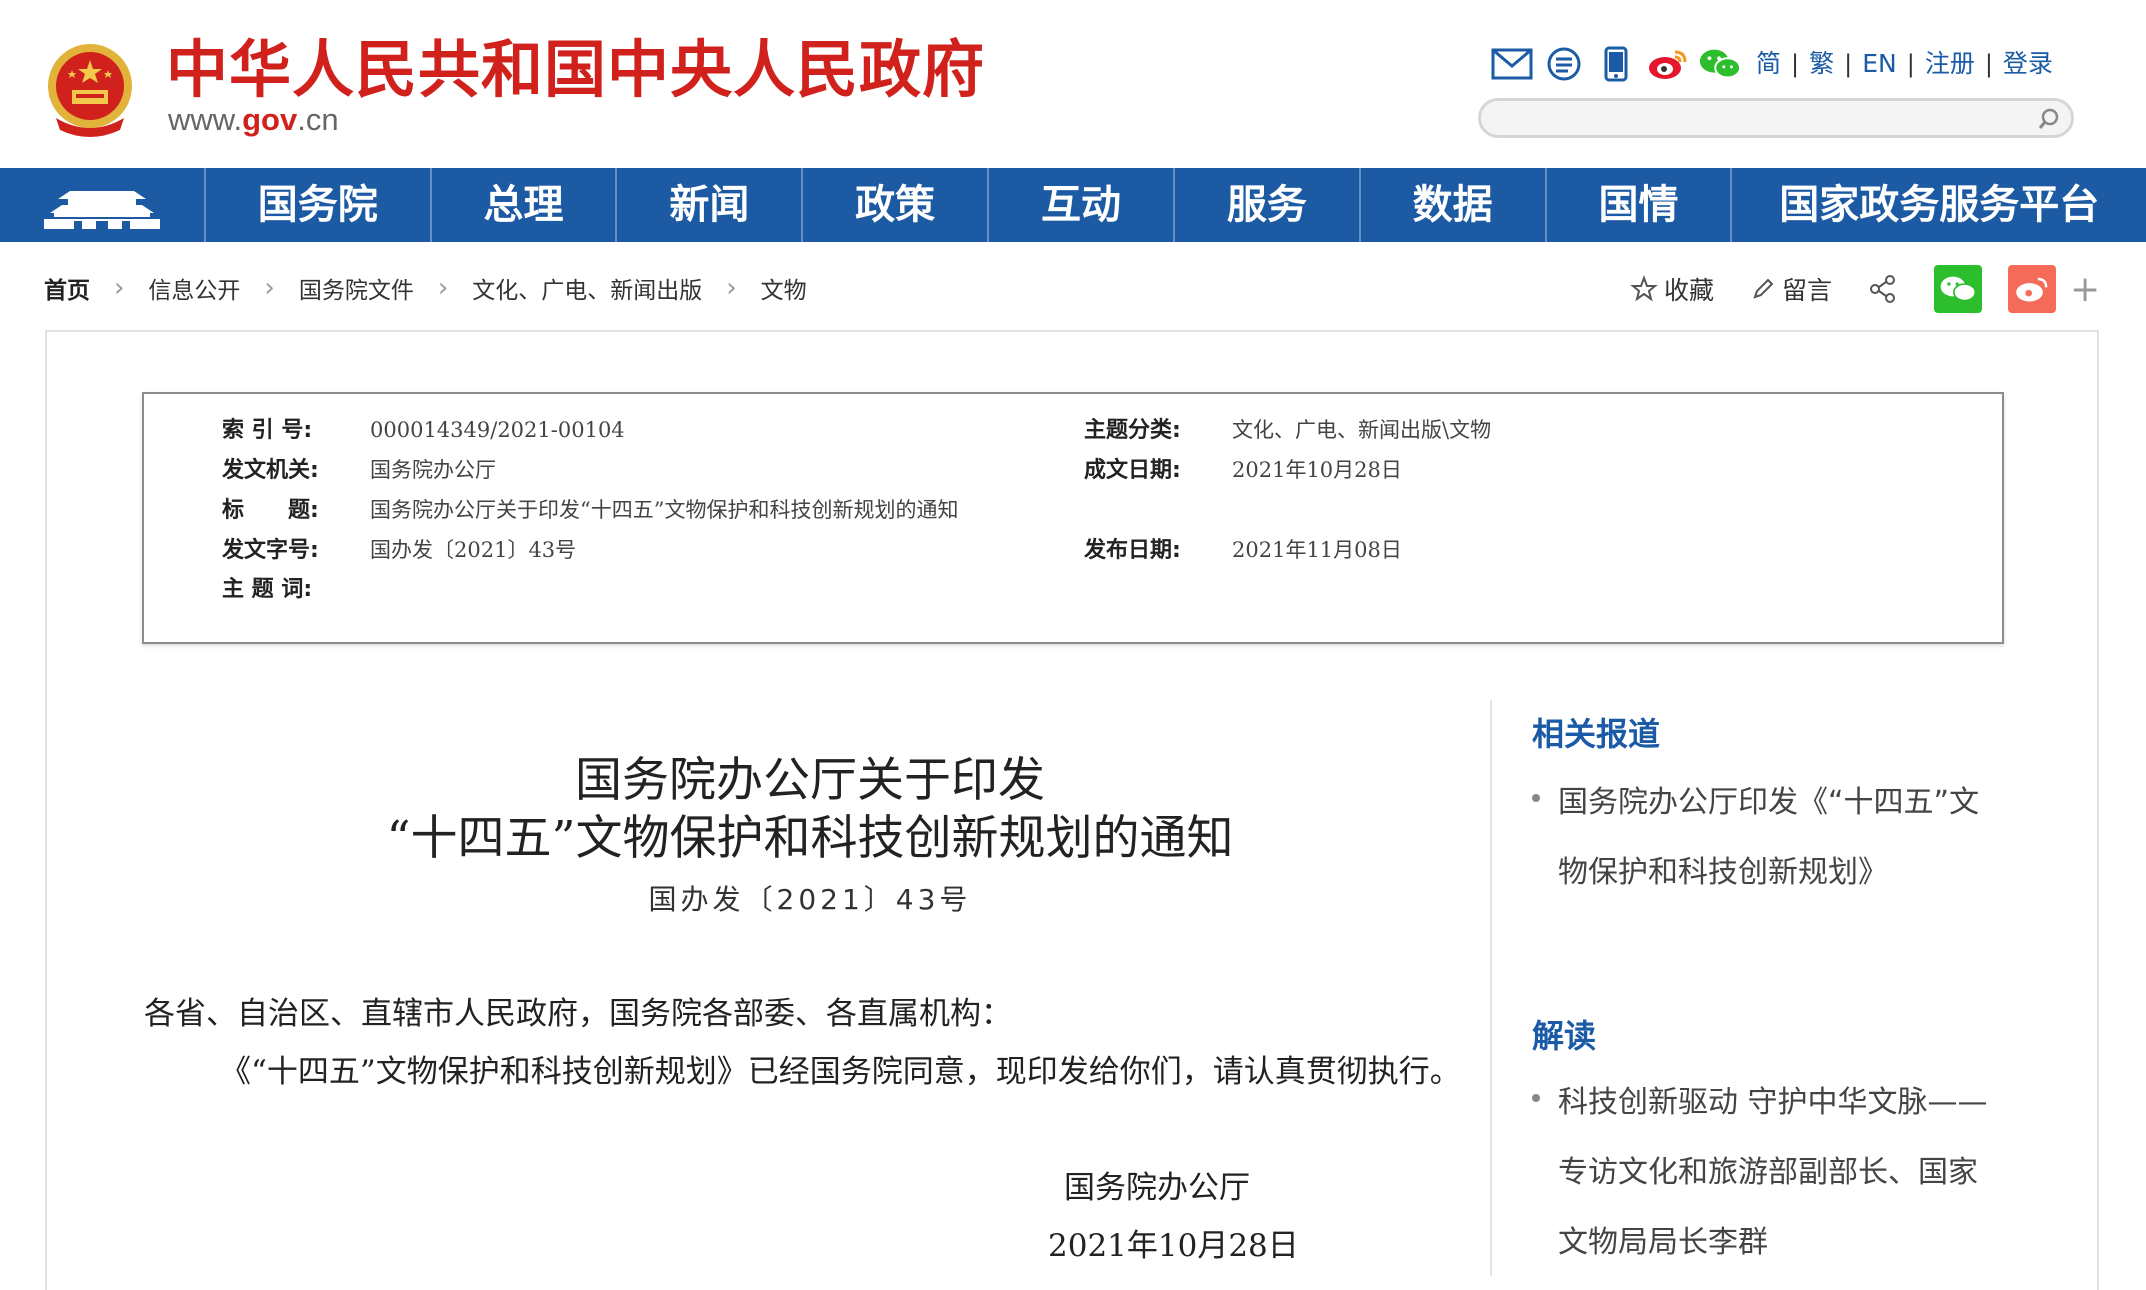 The height and width of the screenshot is (1290, 2146). I want to click on nav-item-service: 服务, so click(1268, 205).